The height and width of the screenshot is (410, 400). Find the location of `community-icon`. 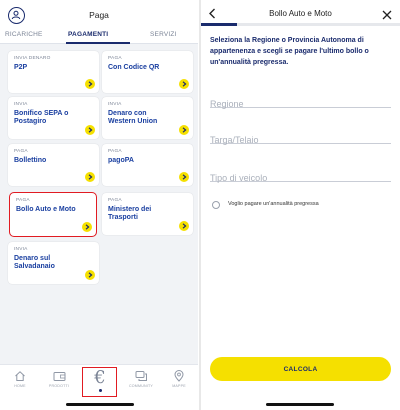

community-icon is located at coordinates (141, 376).